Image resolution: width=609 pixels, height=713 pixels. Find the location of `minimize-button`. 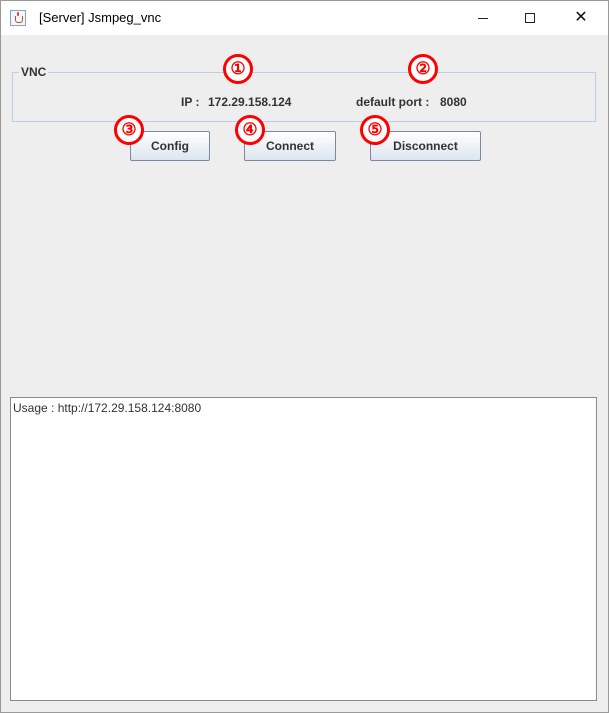

minimize-button is located at coordinates (483, 18).